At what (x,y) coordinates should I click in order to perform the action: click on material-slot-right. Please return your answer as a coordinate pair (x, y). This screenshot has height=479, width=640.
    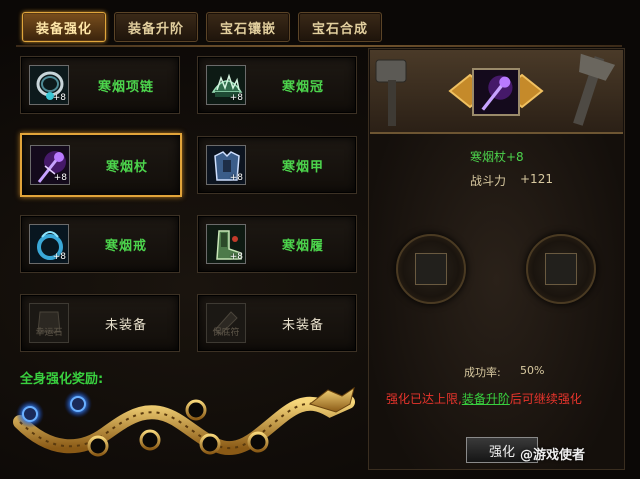
    Looking at the image, I should click on (561, 269).